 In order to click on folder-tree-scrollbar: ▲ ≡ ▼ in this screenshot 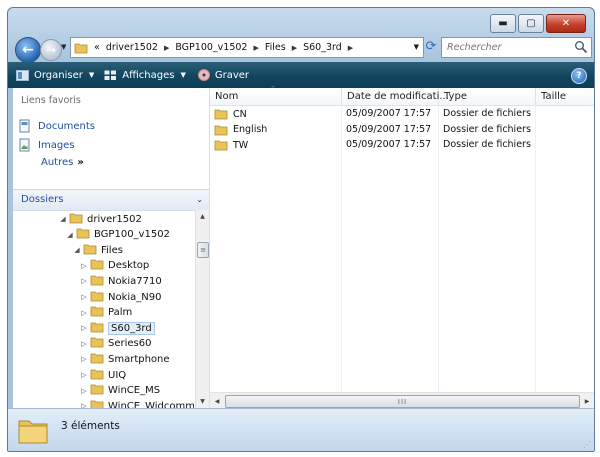, I will do `click(202, 309)`.